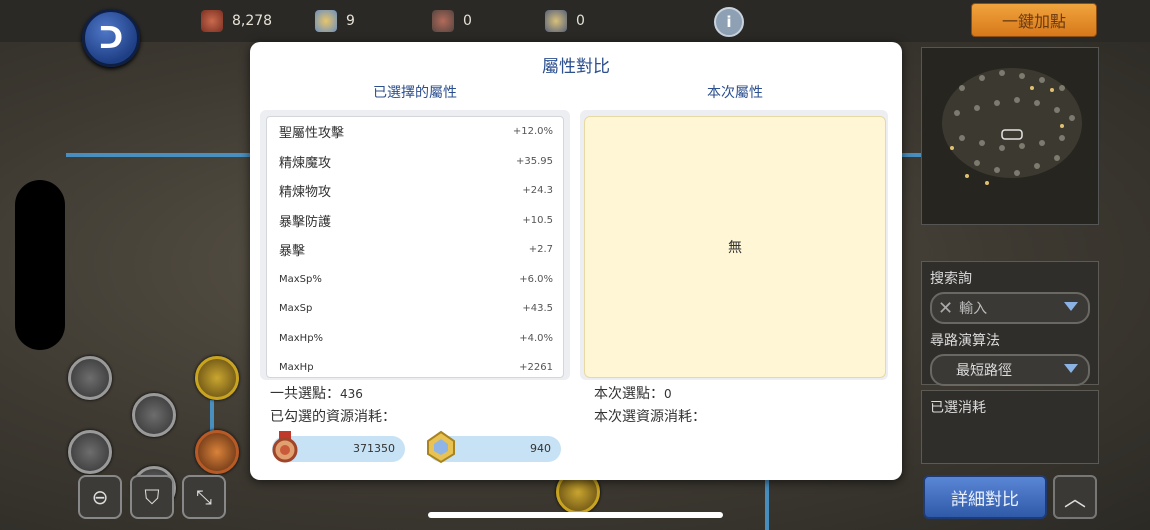 This screenshot has width=1150, height=530. Describe the element at coordinates (333, 417) in the screenshot. I see `checked-cost-label: 已勾選的資源消耗：` at that location.